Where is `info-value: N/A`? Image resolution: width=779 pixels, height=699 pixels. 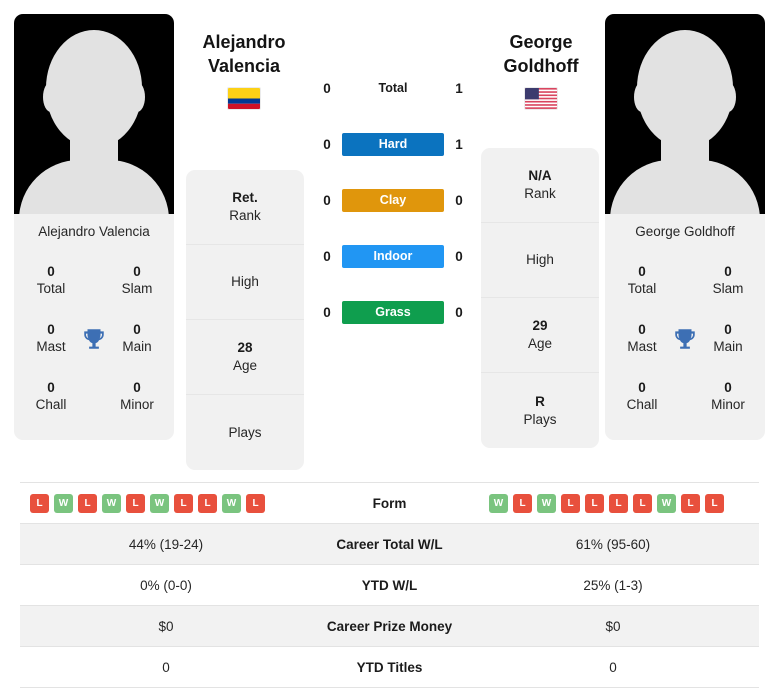 info-value: N/A is located at coordinates (540, 176).